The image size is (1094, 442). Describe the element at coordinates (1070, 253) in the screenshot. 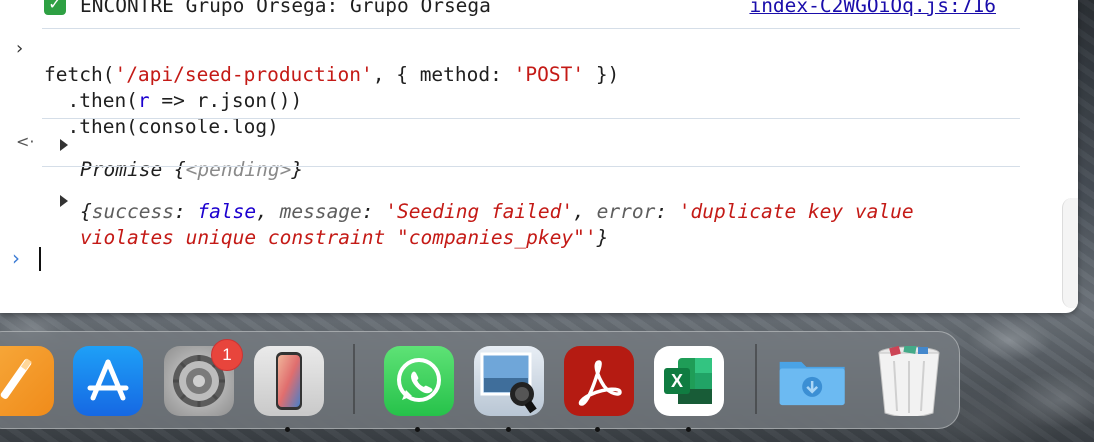

I see `window-edge` at that location.